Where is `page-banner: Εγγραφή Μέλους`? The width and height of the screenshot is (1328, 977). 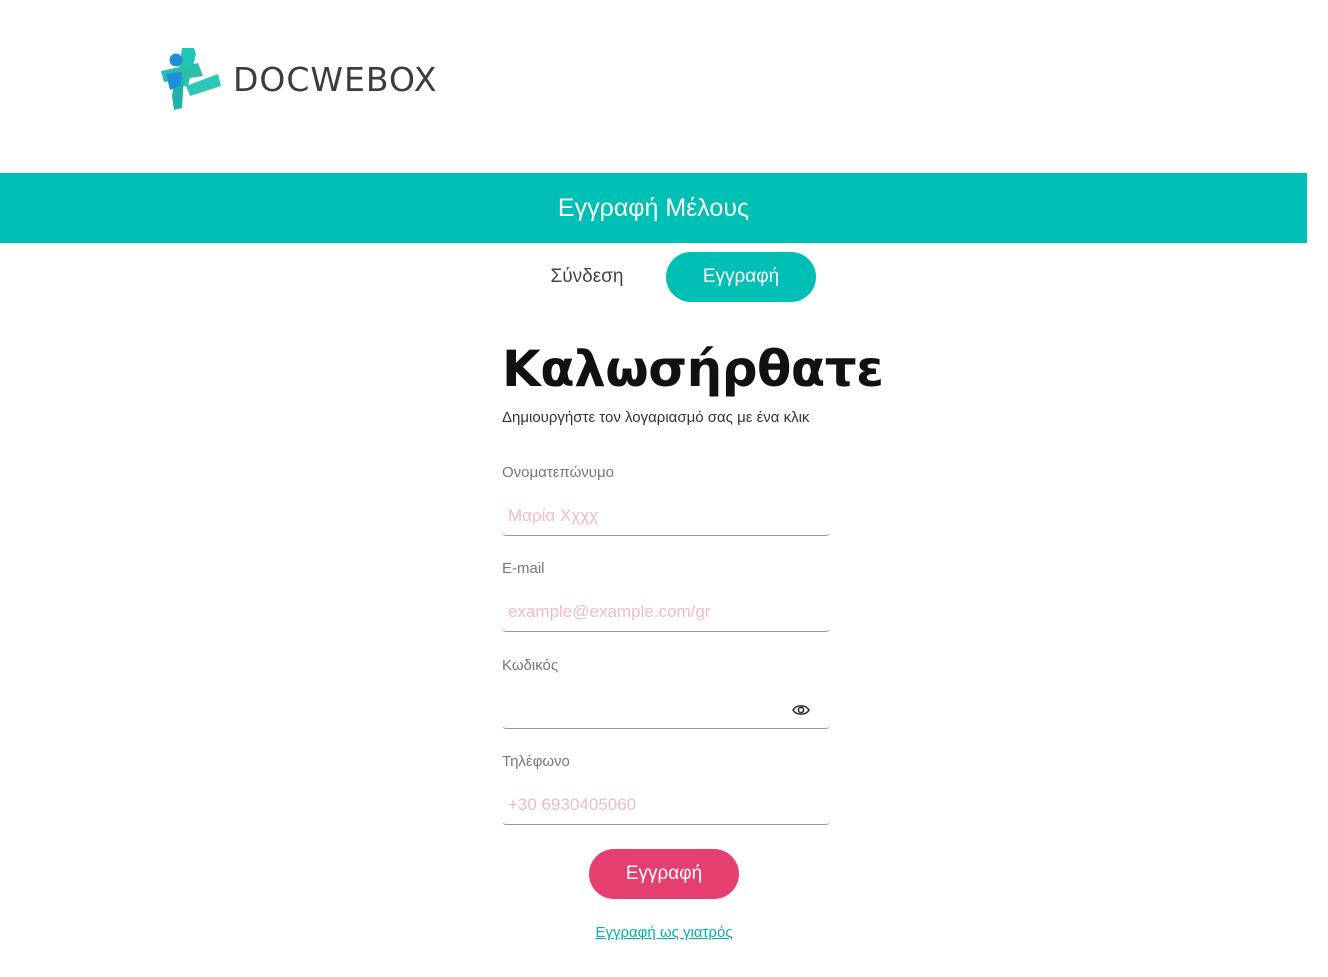
page-banner: Εγγραφή Μέλους is located at coordinates (653, 208).